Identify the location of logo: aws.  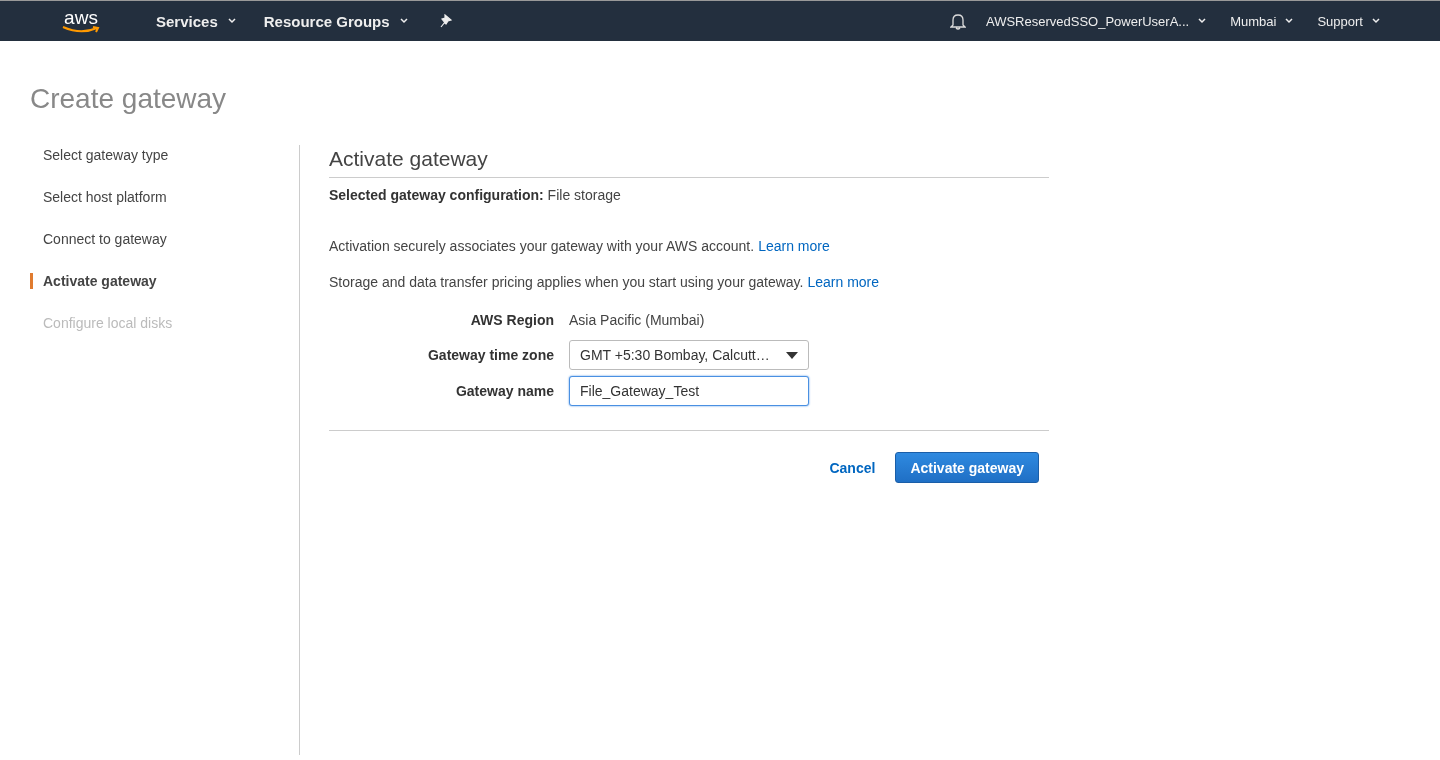
(81, 17).